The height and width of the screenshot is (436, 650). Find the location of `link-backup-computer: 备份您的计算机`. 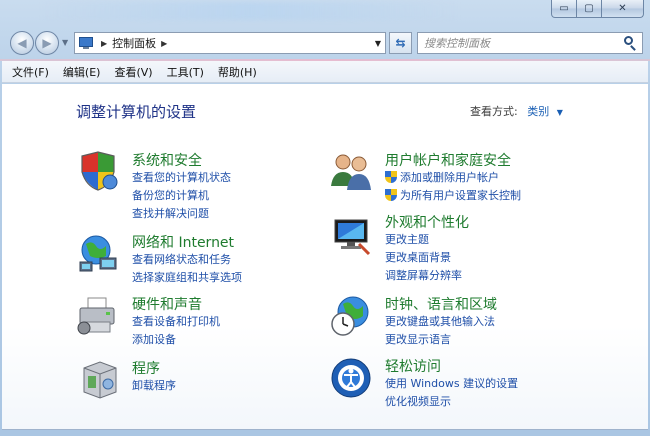

link-backup-computer: 备份您的计算机 is located at coordinates (170, 195).